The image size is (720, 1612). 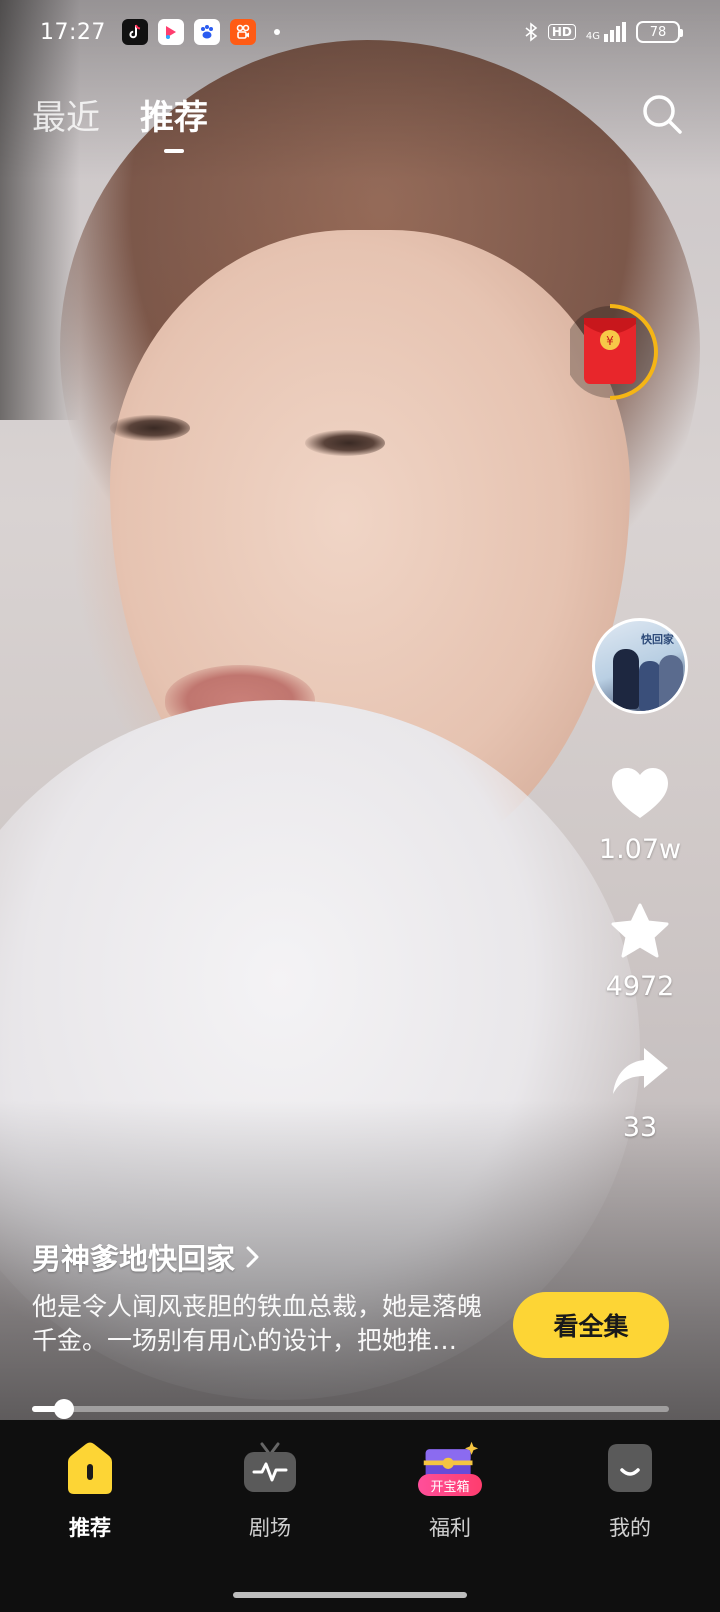 I want to click on kuaishou-app-icon, so click(x=242, y=32).